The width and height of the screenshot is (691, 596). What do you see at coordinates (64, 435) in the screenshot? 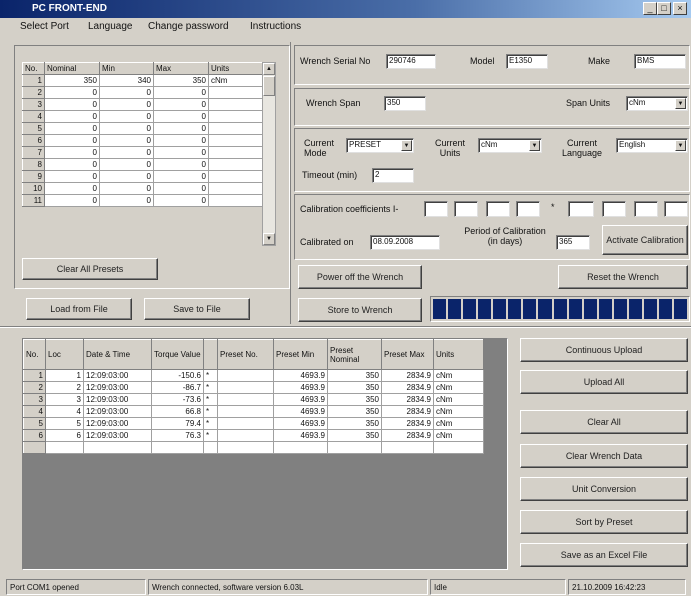
I see `reading-loc-cell: 6` at bounding box center [64, 435].